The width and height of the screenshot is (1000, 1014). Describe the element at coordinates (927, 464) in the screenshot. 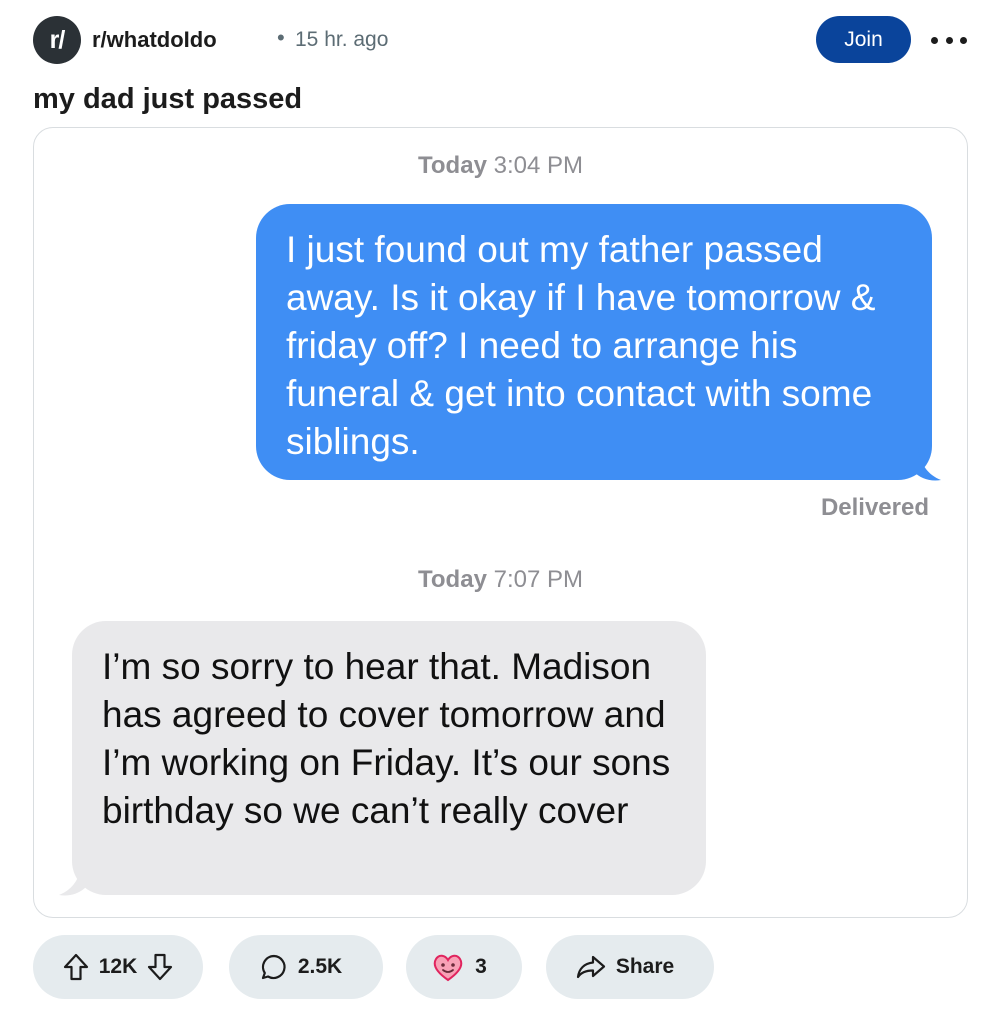

I see `sent-bubble-tail` at that location.